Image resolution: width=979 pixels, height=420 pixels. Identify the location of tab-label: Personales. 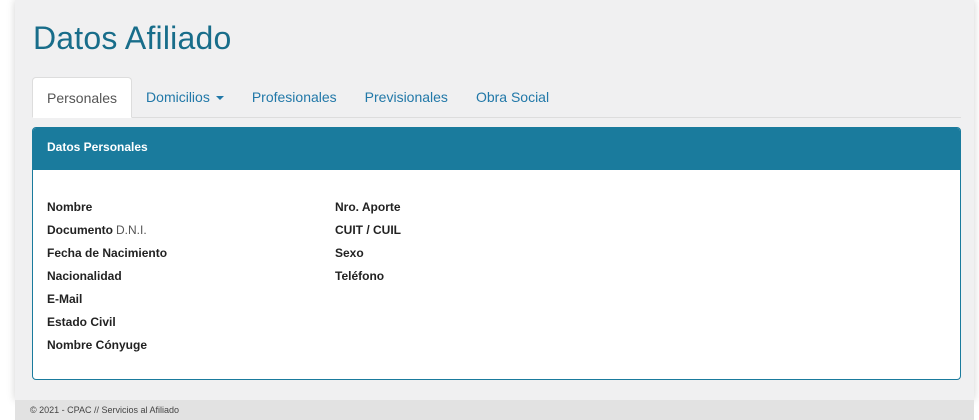
(82, 98).